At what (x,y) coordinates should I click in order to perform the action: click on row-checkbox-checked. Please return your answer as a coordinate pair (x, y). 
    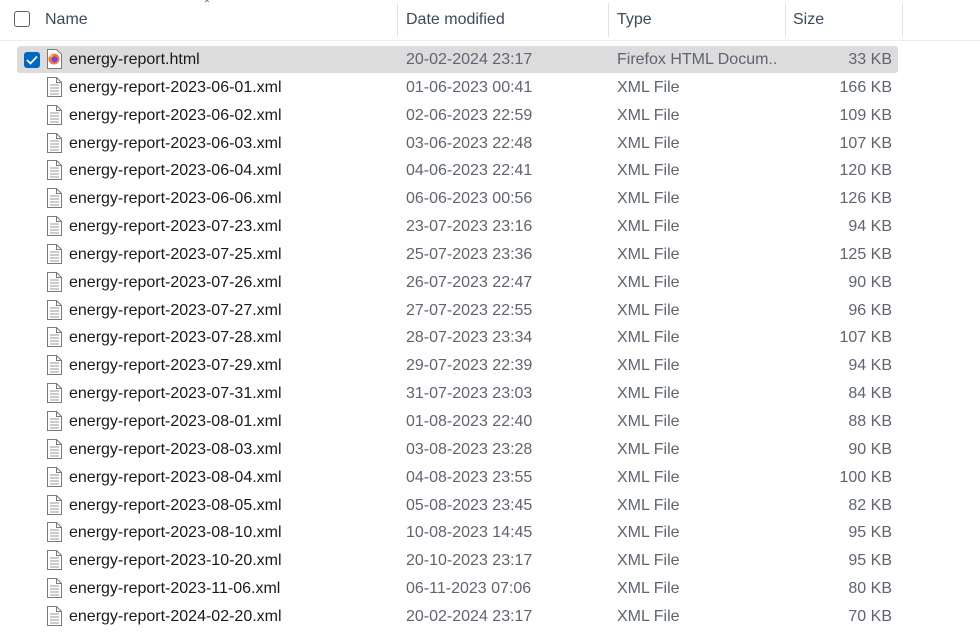
    Looking at the image, I should click on (32, 60).